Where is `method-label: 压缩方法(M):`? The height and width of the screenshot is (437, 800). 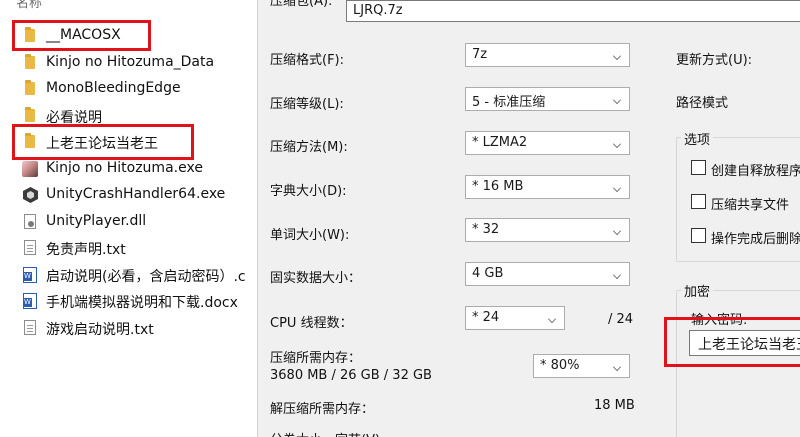 method-label: 压缩方法(M): is located at coordinates (309, 147).